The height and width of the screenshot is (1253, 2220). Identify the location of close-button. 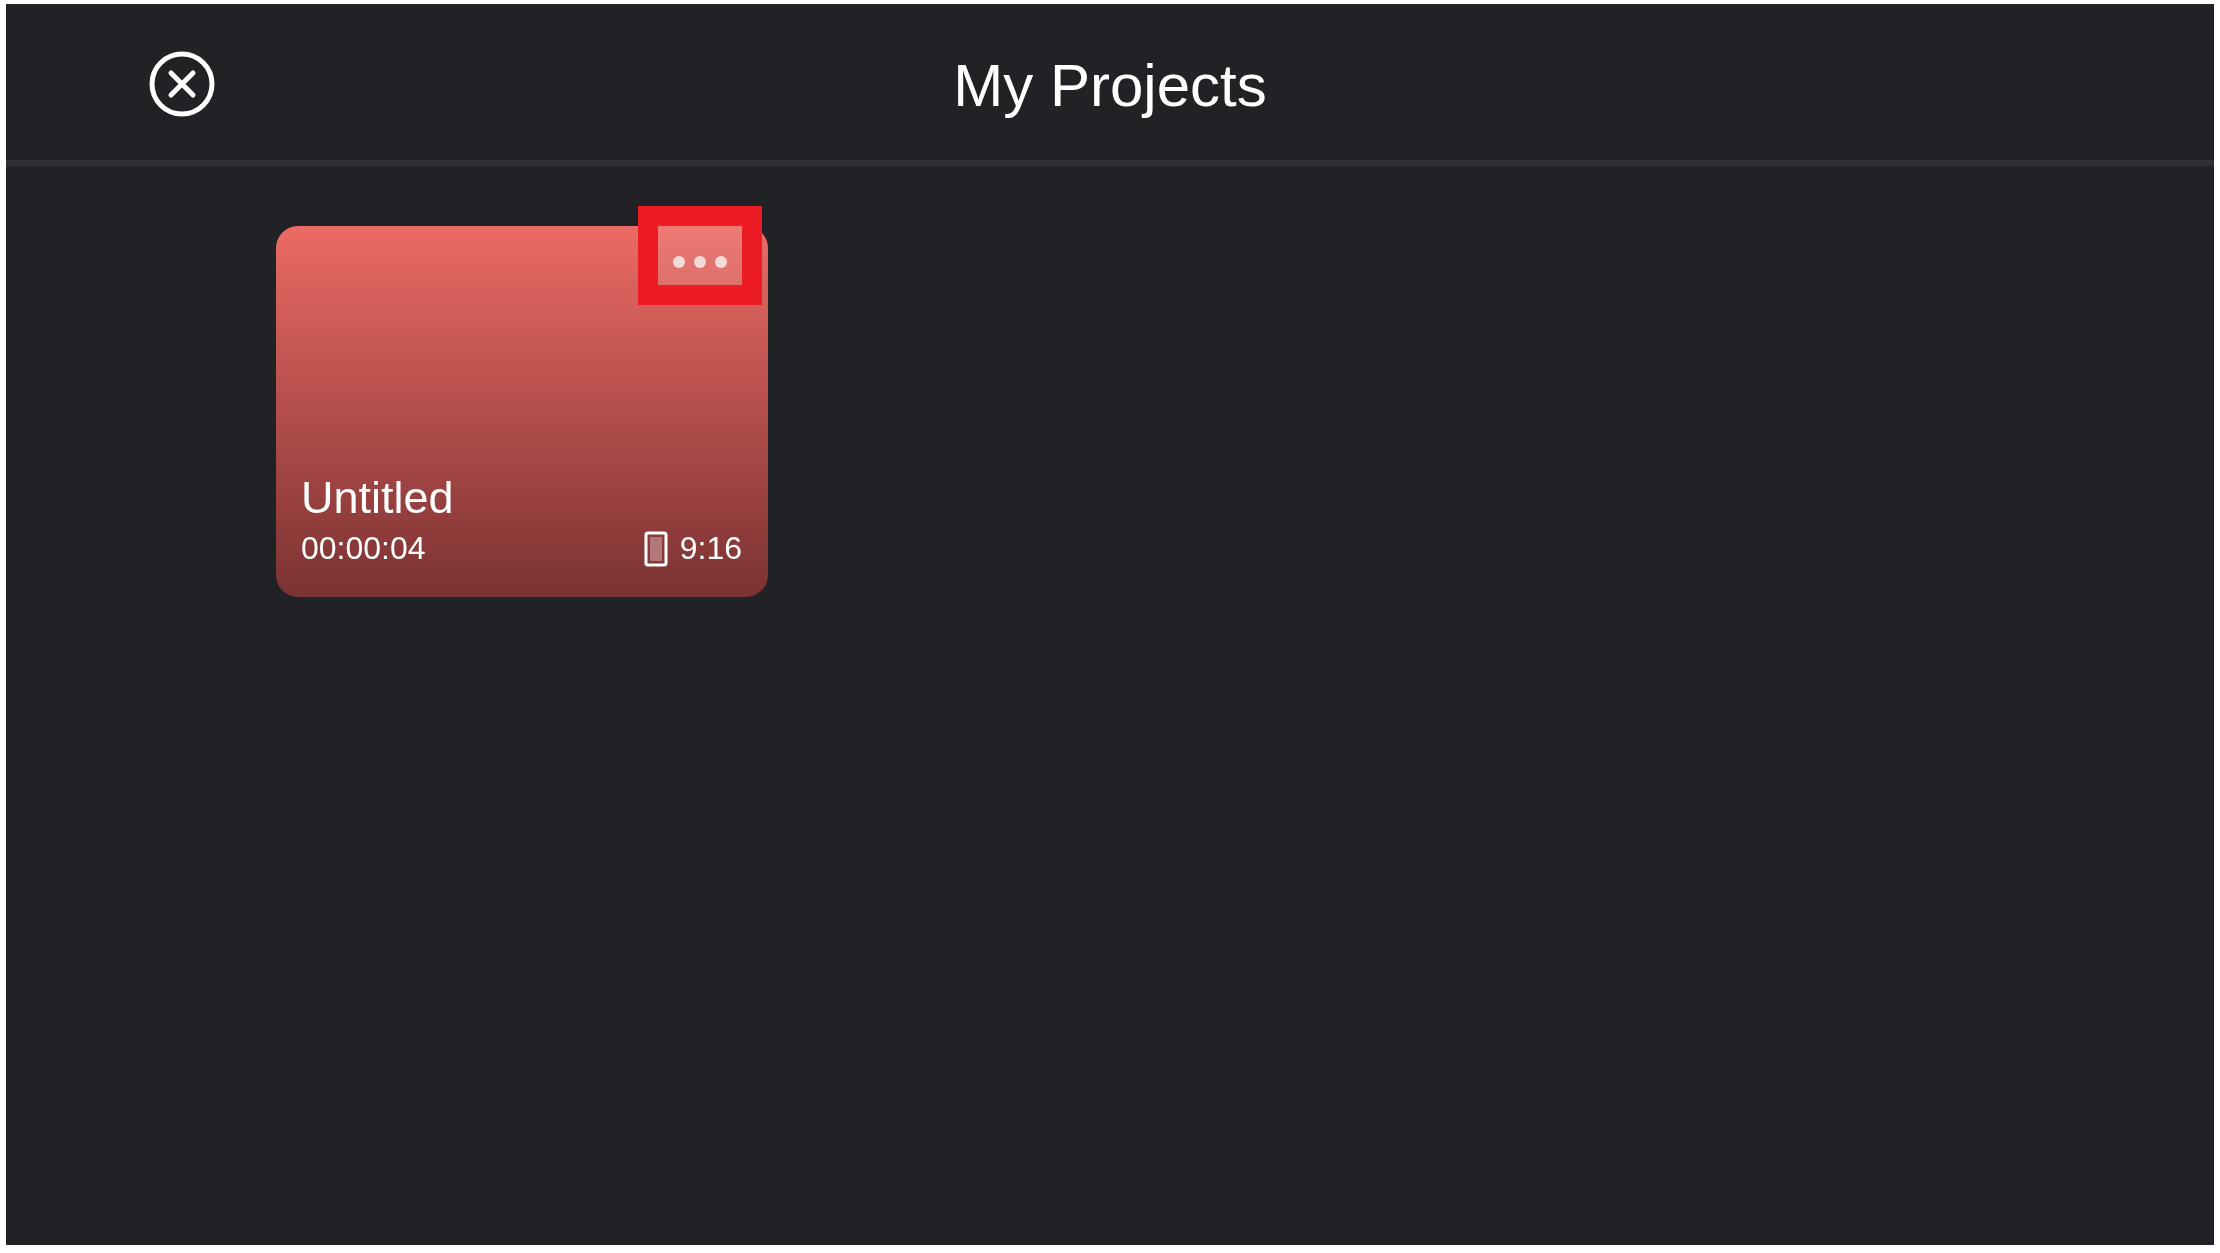
(182, 84).